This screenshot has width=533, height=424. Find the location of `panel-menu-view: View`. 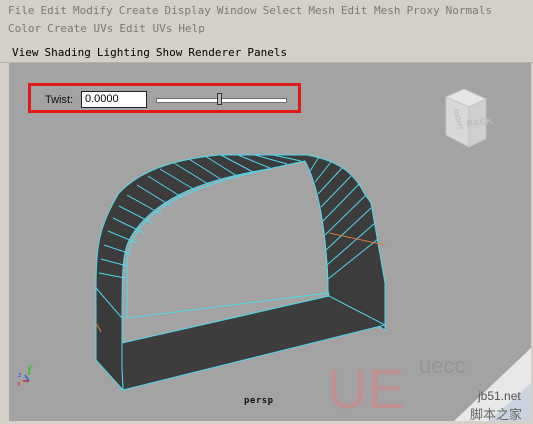

panel-menu-view: View is located at coordinates (25, 52).